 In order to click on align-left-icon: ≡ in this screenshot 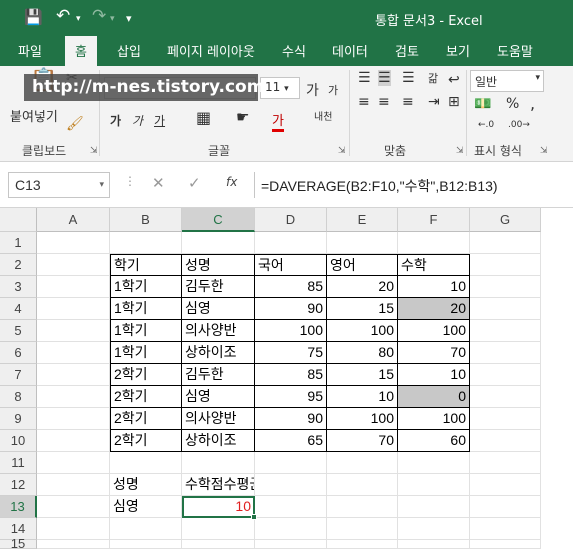, I will do `click(364, 102)`.